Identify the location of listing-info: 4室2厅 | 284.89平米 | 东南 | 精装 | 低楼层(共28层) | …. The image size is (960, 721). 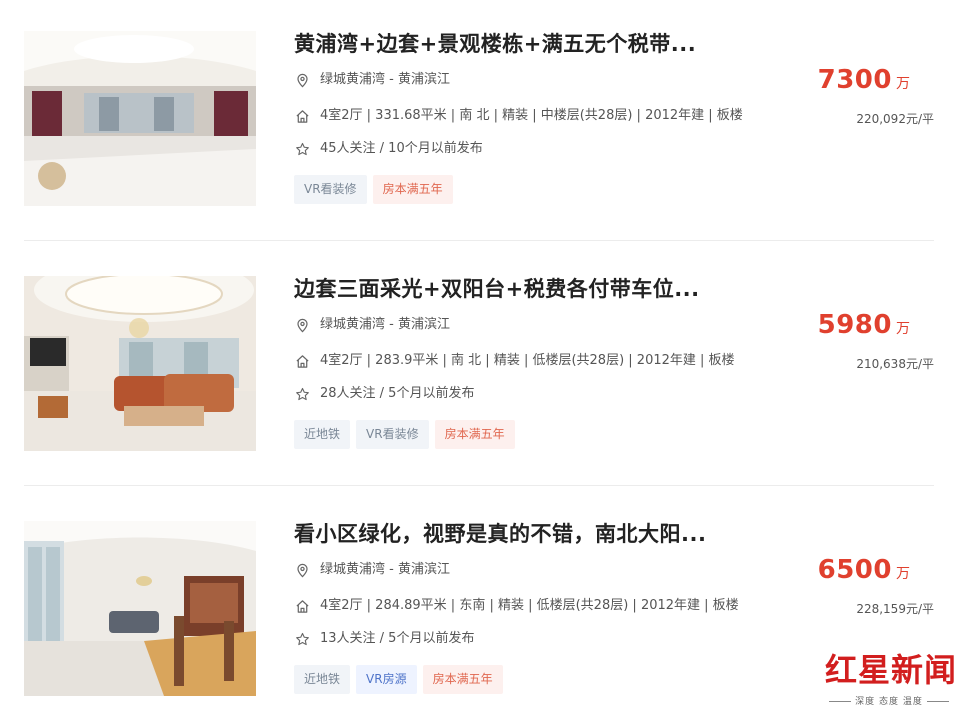
(516, 606).